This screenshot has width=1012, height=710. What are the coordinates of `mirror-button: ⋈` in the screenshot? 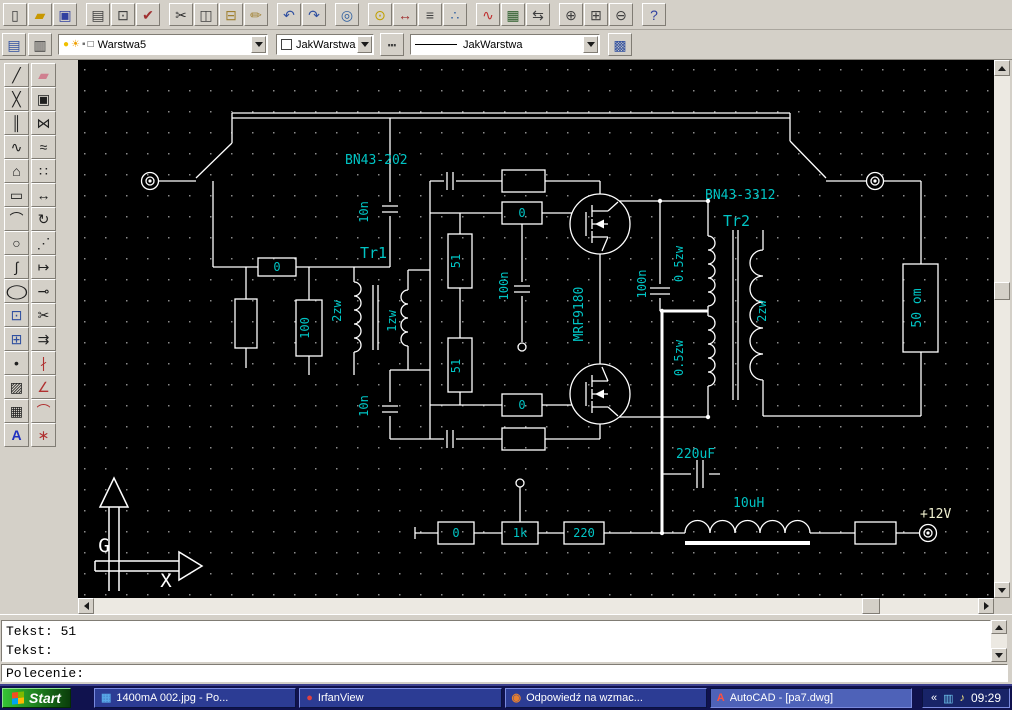 It's located at (43, 123).